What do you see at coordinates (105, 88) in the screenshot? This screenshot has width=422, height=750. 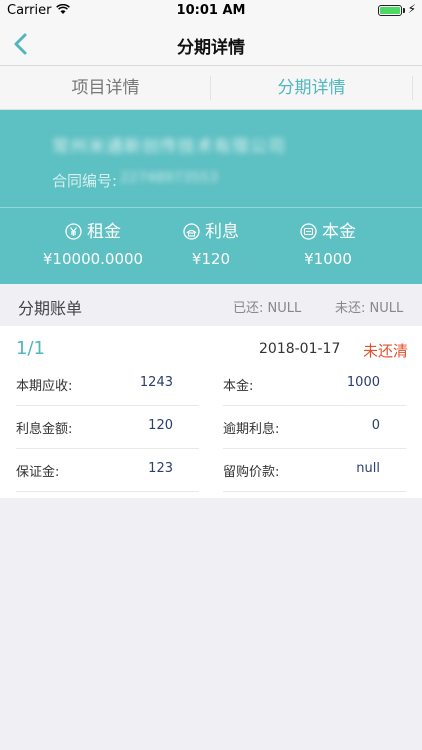 I see `tab-project-details: 项目详情` at bounding box center [105, 88].